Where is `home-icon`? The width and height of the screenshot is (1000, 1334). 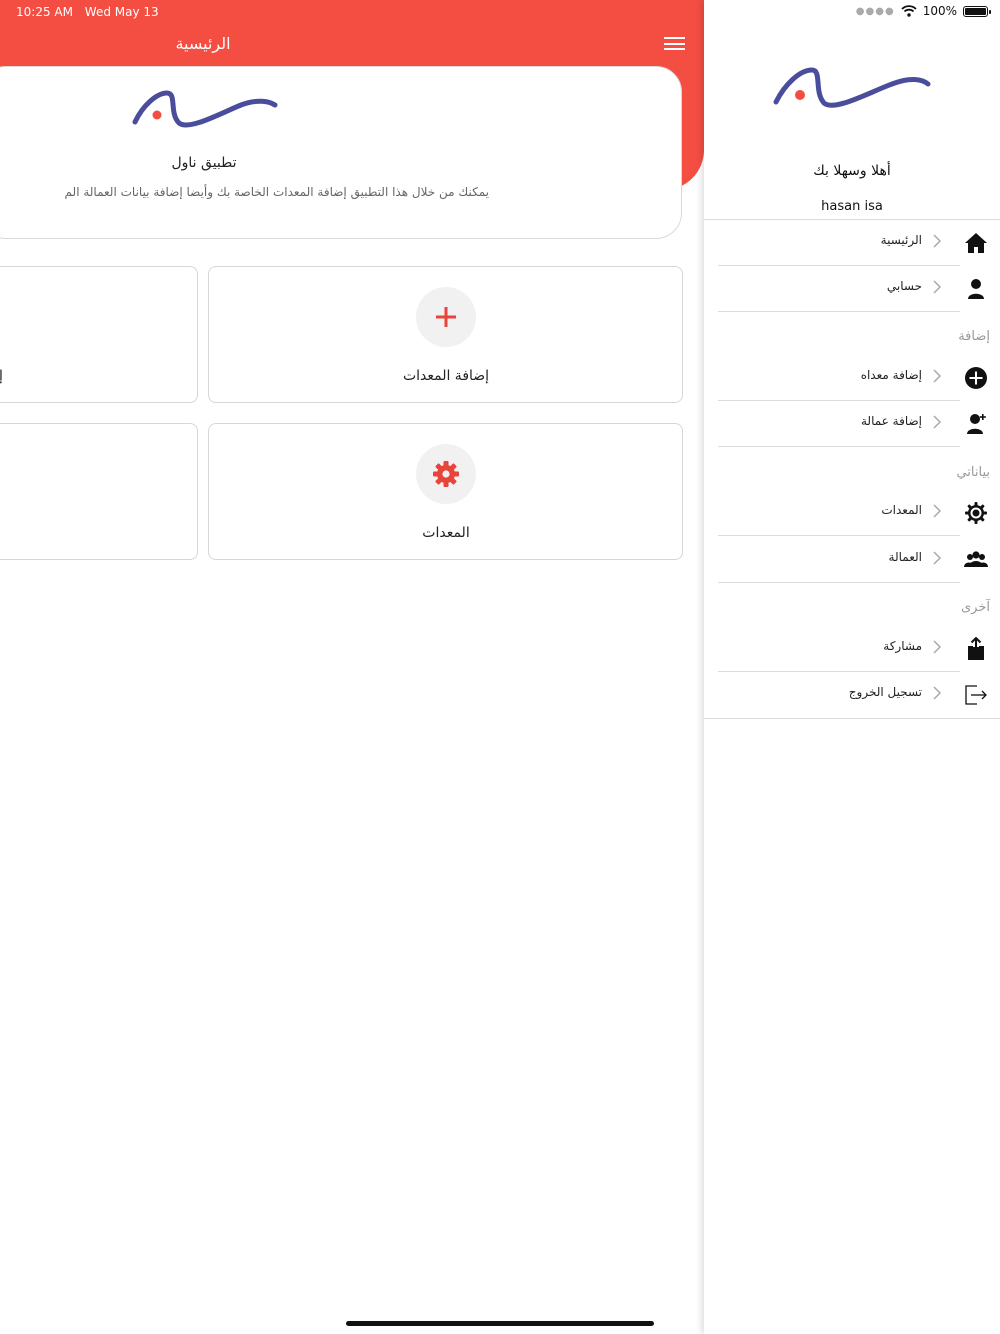
home-icon is located at coordinates (976, 243).